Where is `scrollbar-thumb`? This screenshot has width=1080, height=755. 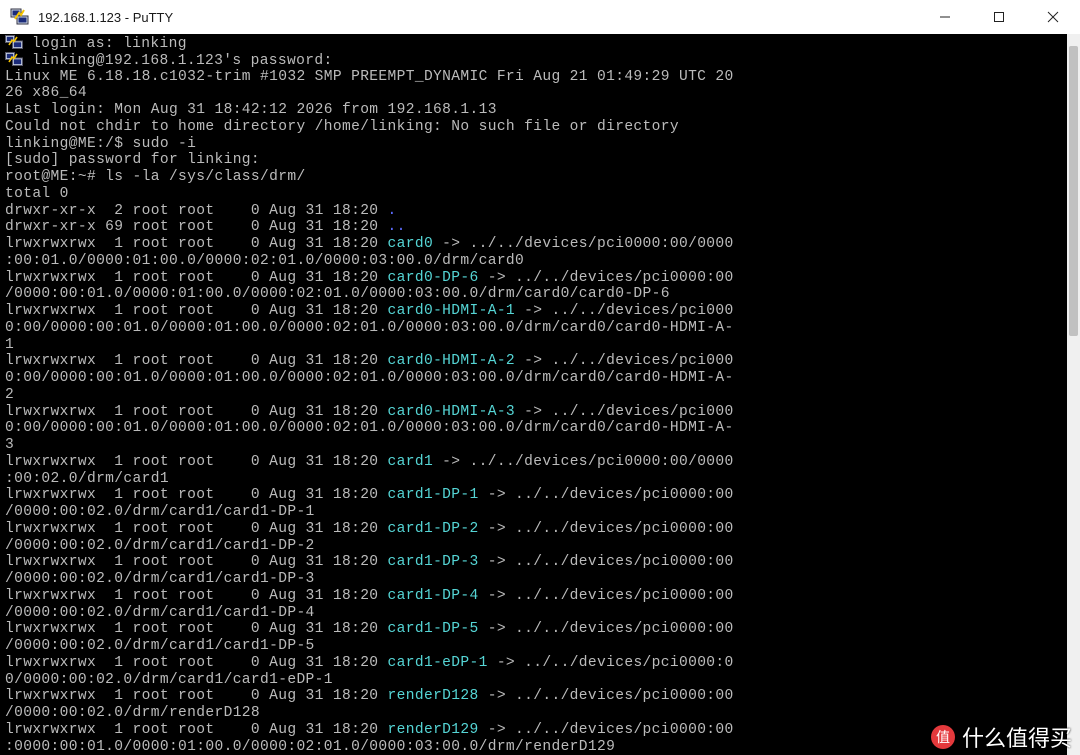
scrollbar-thumb is located at coordinates (1073, 191).